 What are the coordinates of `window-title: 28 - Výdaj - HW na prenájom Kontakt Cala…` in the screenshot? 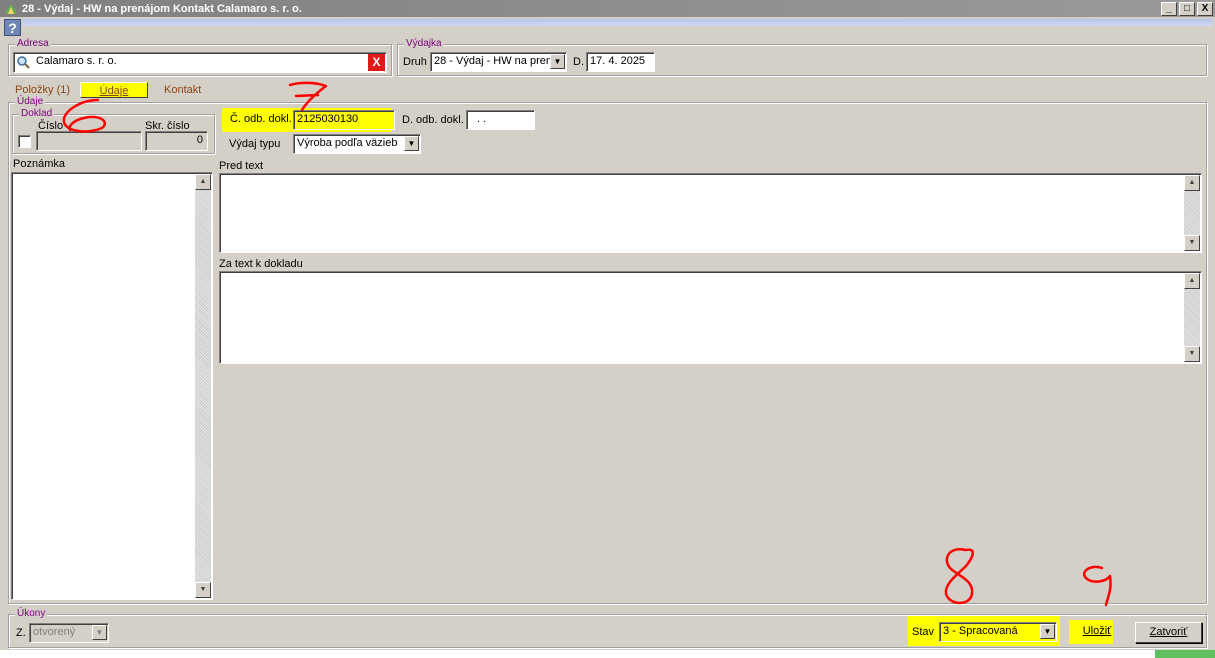 It's located at (162, 8).